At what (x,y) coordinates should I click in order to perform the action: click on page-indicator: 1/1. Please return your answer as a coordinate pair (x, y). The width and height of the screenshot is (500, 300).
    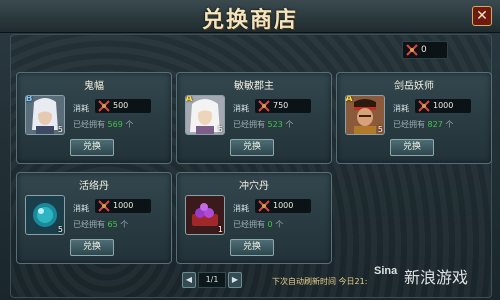
    Looking at the image, I should click on (212, 280).